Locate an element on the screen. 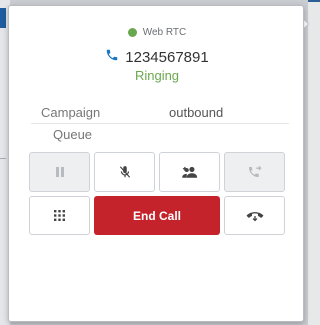 The height and width of the screenshot is (325, 320). hangup-button is located at coordinates (254, 215).